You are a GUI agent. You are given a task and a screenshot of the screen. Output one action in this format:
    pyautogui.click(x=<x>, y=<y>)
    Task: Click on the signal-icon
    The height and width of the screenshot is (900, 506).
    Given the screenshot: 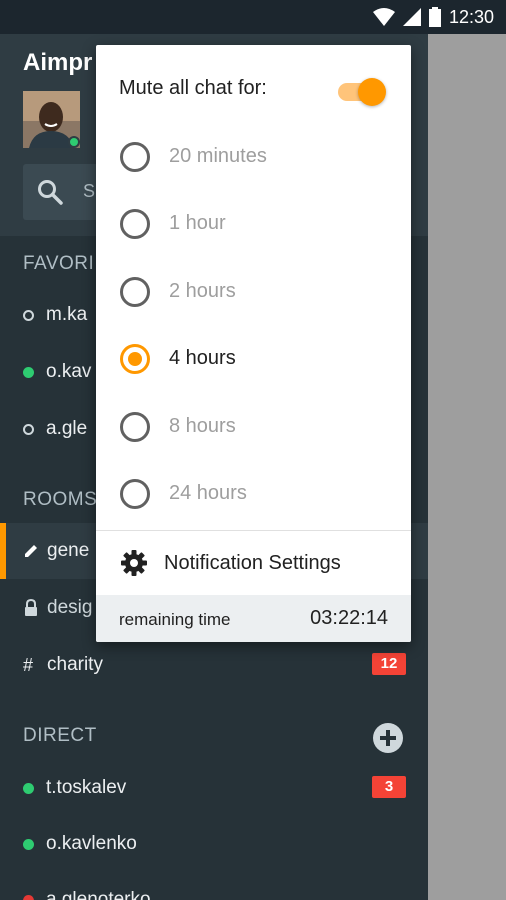 What is the action you would take?
    pyautogui.click(x=411, y=17)
    